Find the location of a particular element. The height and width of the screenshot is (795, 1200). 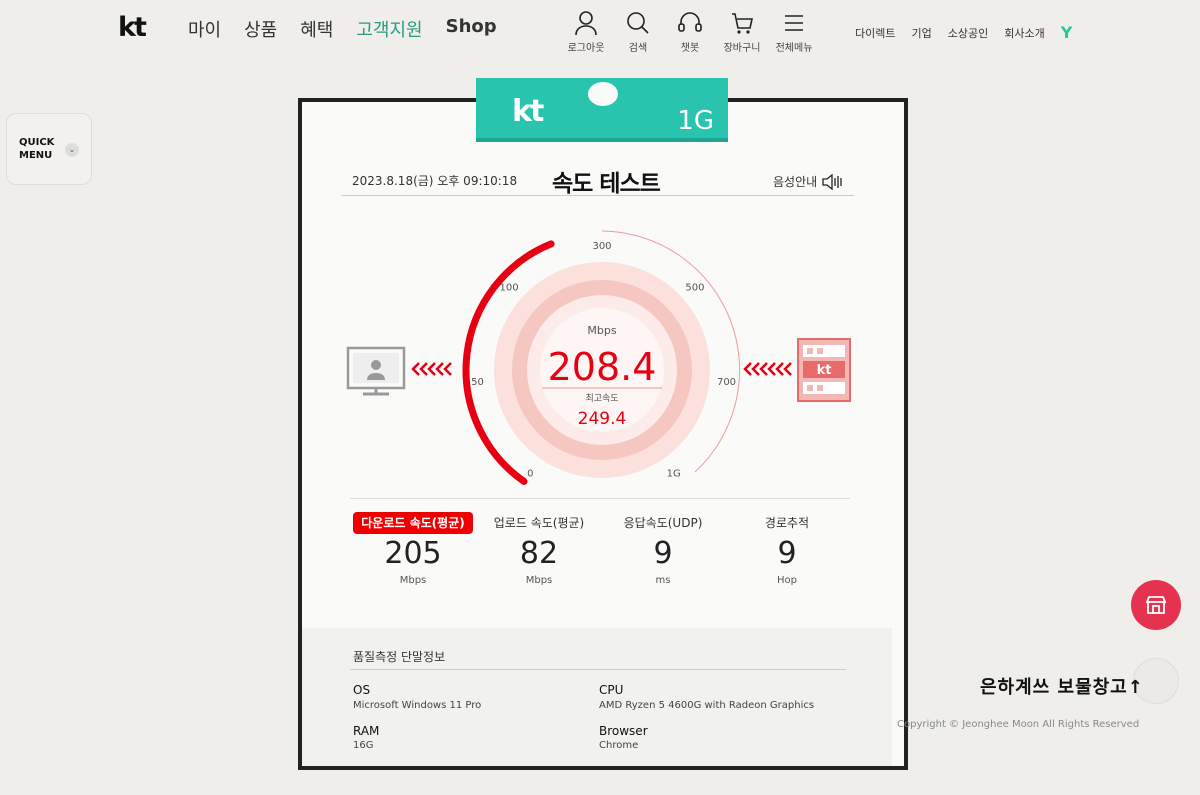

chevron-down-icon: ⌄ is located at coordinates (72, 150).